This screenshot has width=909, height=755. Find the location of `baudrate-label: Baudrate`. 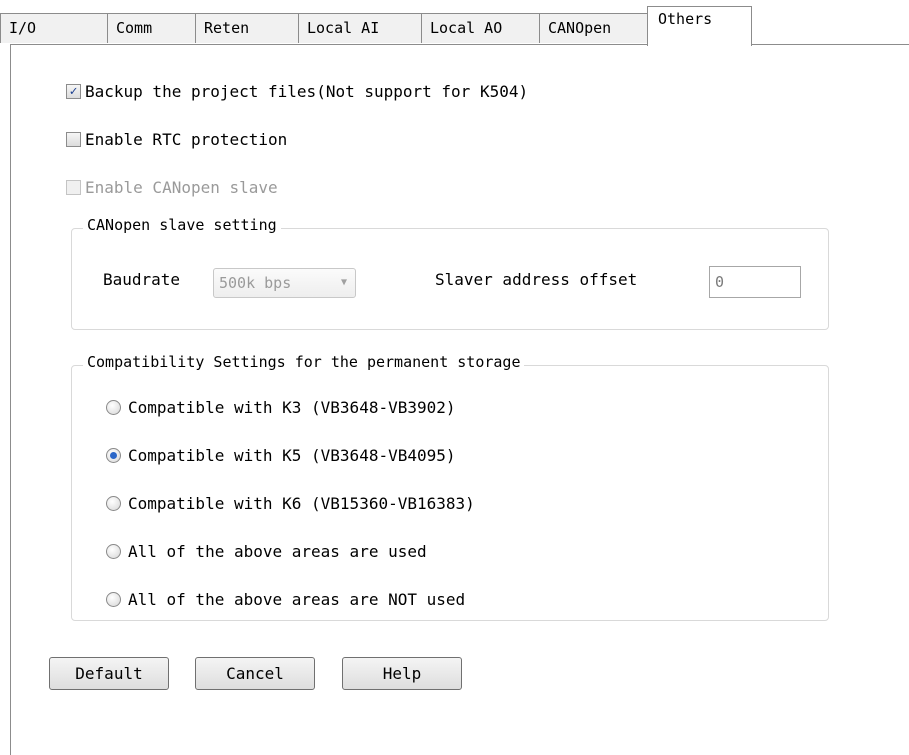

baudrate-label: Baudrate is located at coordinates (142, 279).